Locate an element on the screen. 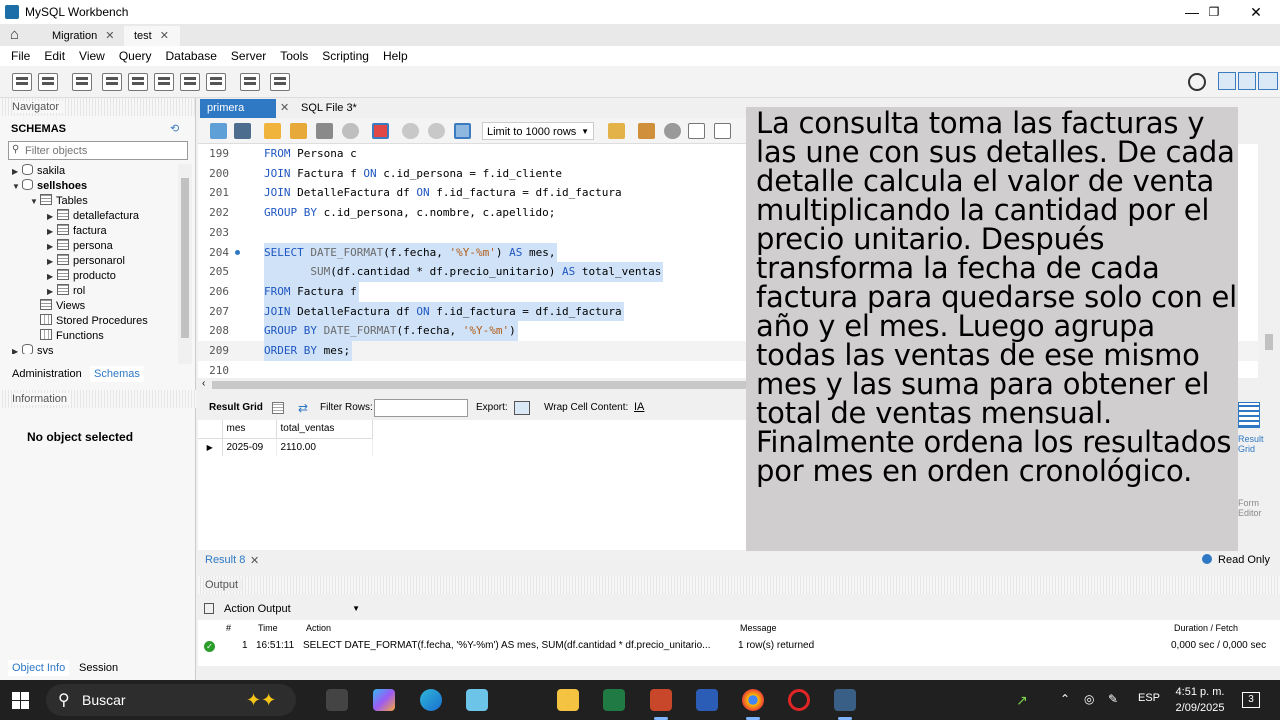 This screenshot has width=1280, height=720. notification-icon: 3 is located at coordinates (1251, 700).